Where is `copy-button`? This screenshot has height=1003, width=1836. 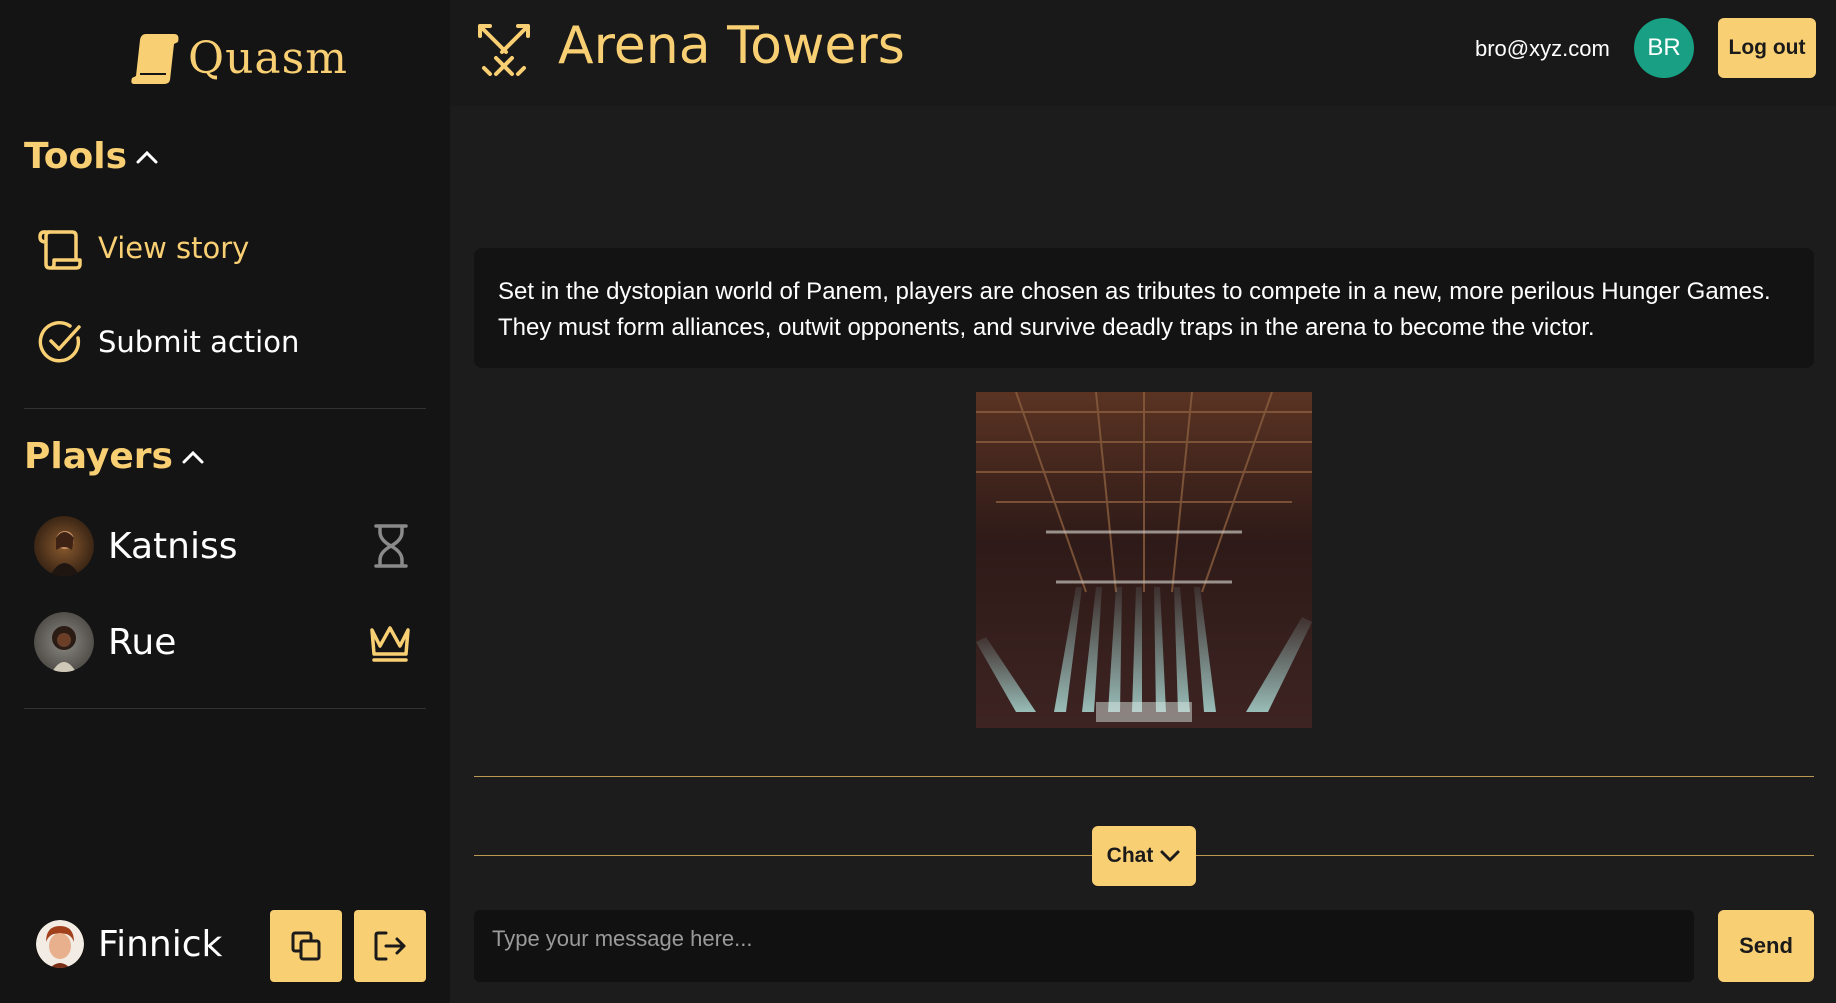
copy-button is located at coordinates (306, 946).